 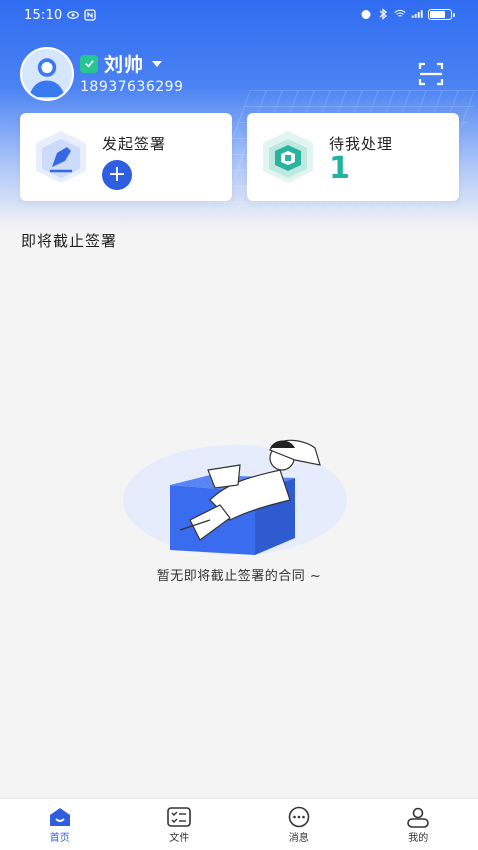 I want to click on bottom-nav: 首页 文件 消息 我的, so click(x=239, y=824).